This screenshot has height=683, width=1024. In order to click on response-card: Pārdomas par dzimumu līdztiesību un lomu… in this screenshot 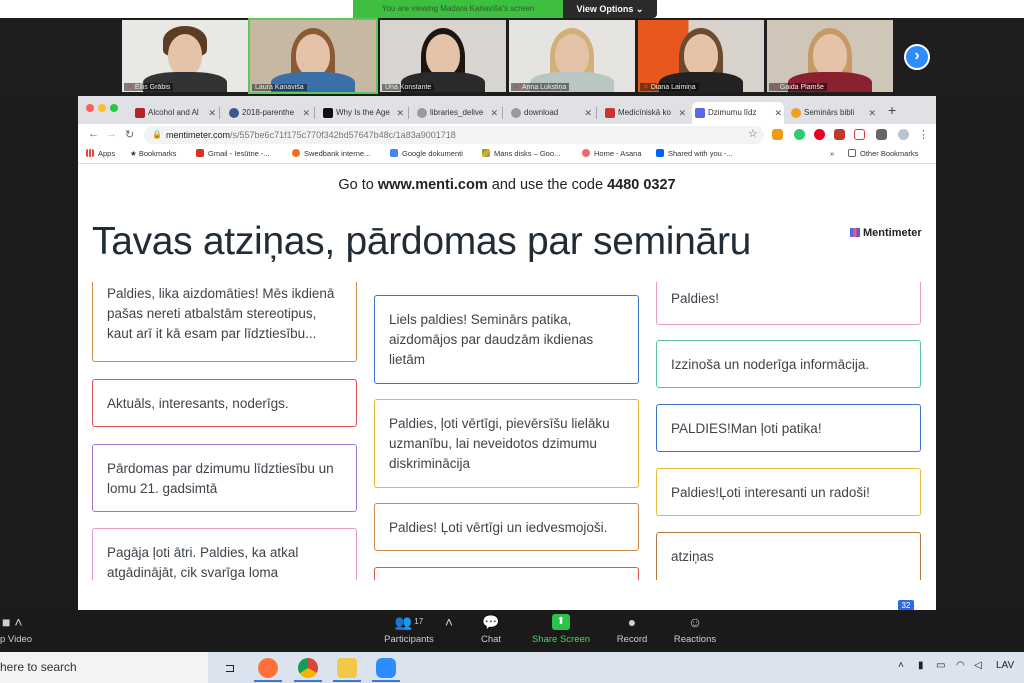, I will do `click(224, 478)`.